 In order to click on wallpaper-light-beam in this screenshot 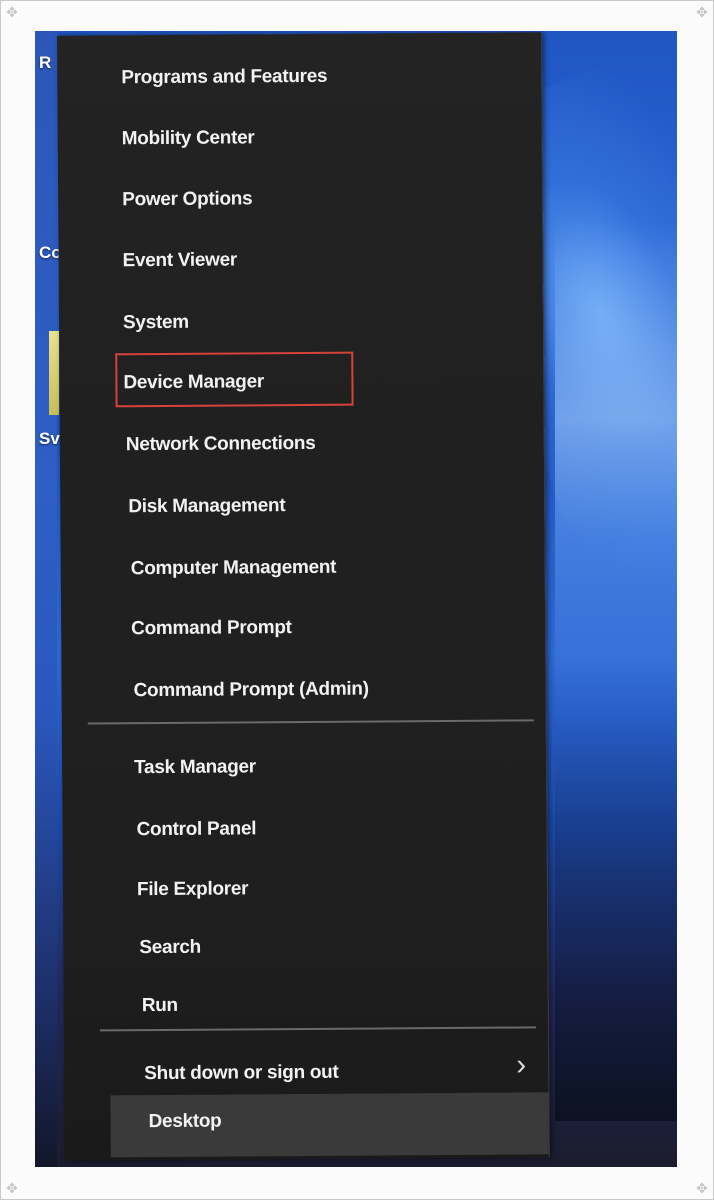, I will do `click(616, 671)`.